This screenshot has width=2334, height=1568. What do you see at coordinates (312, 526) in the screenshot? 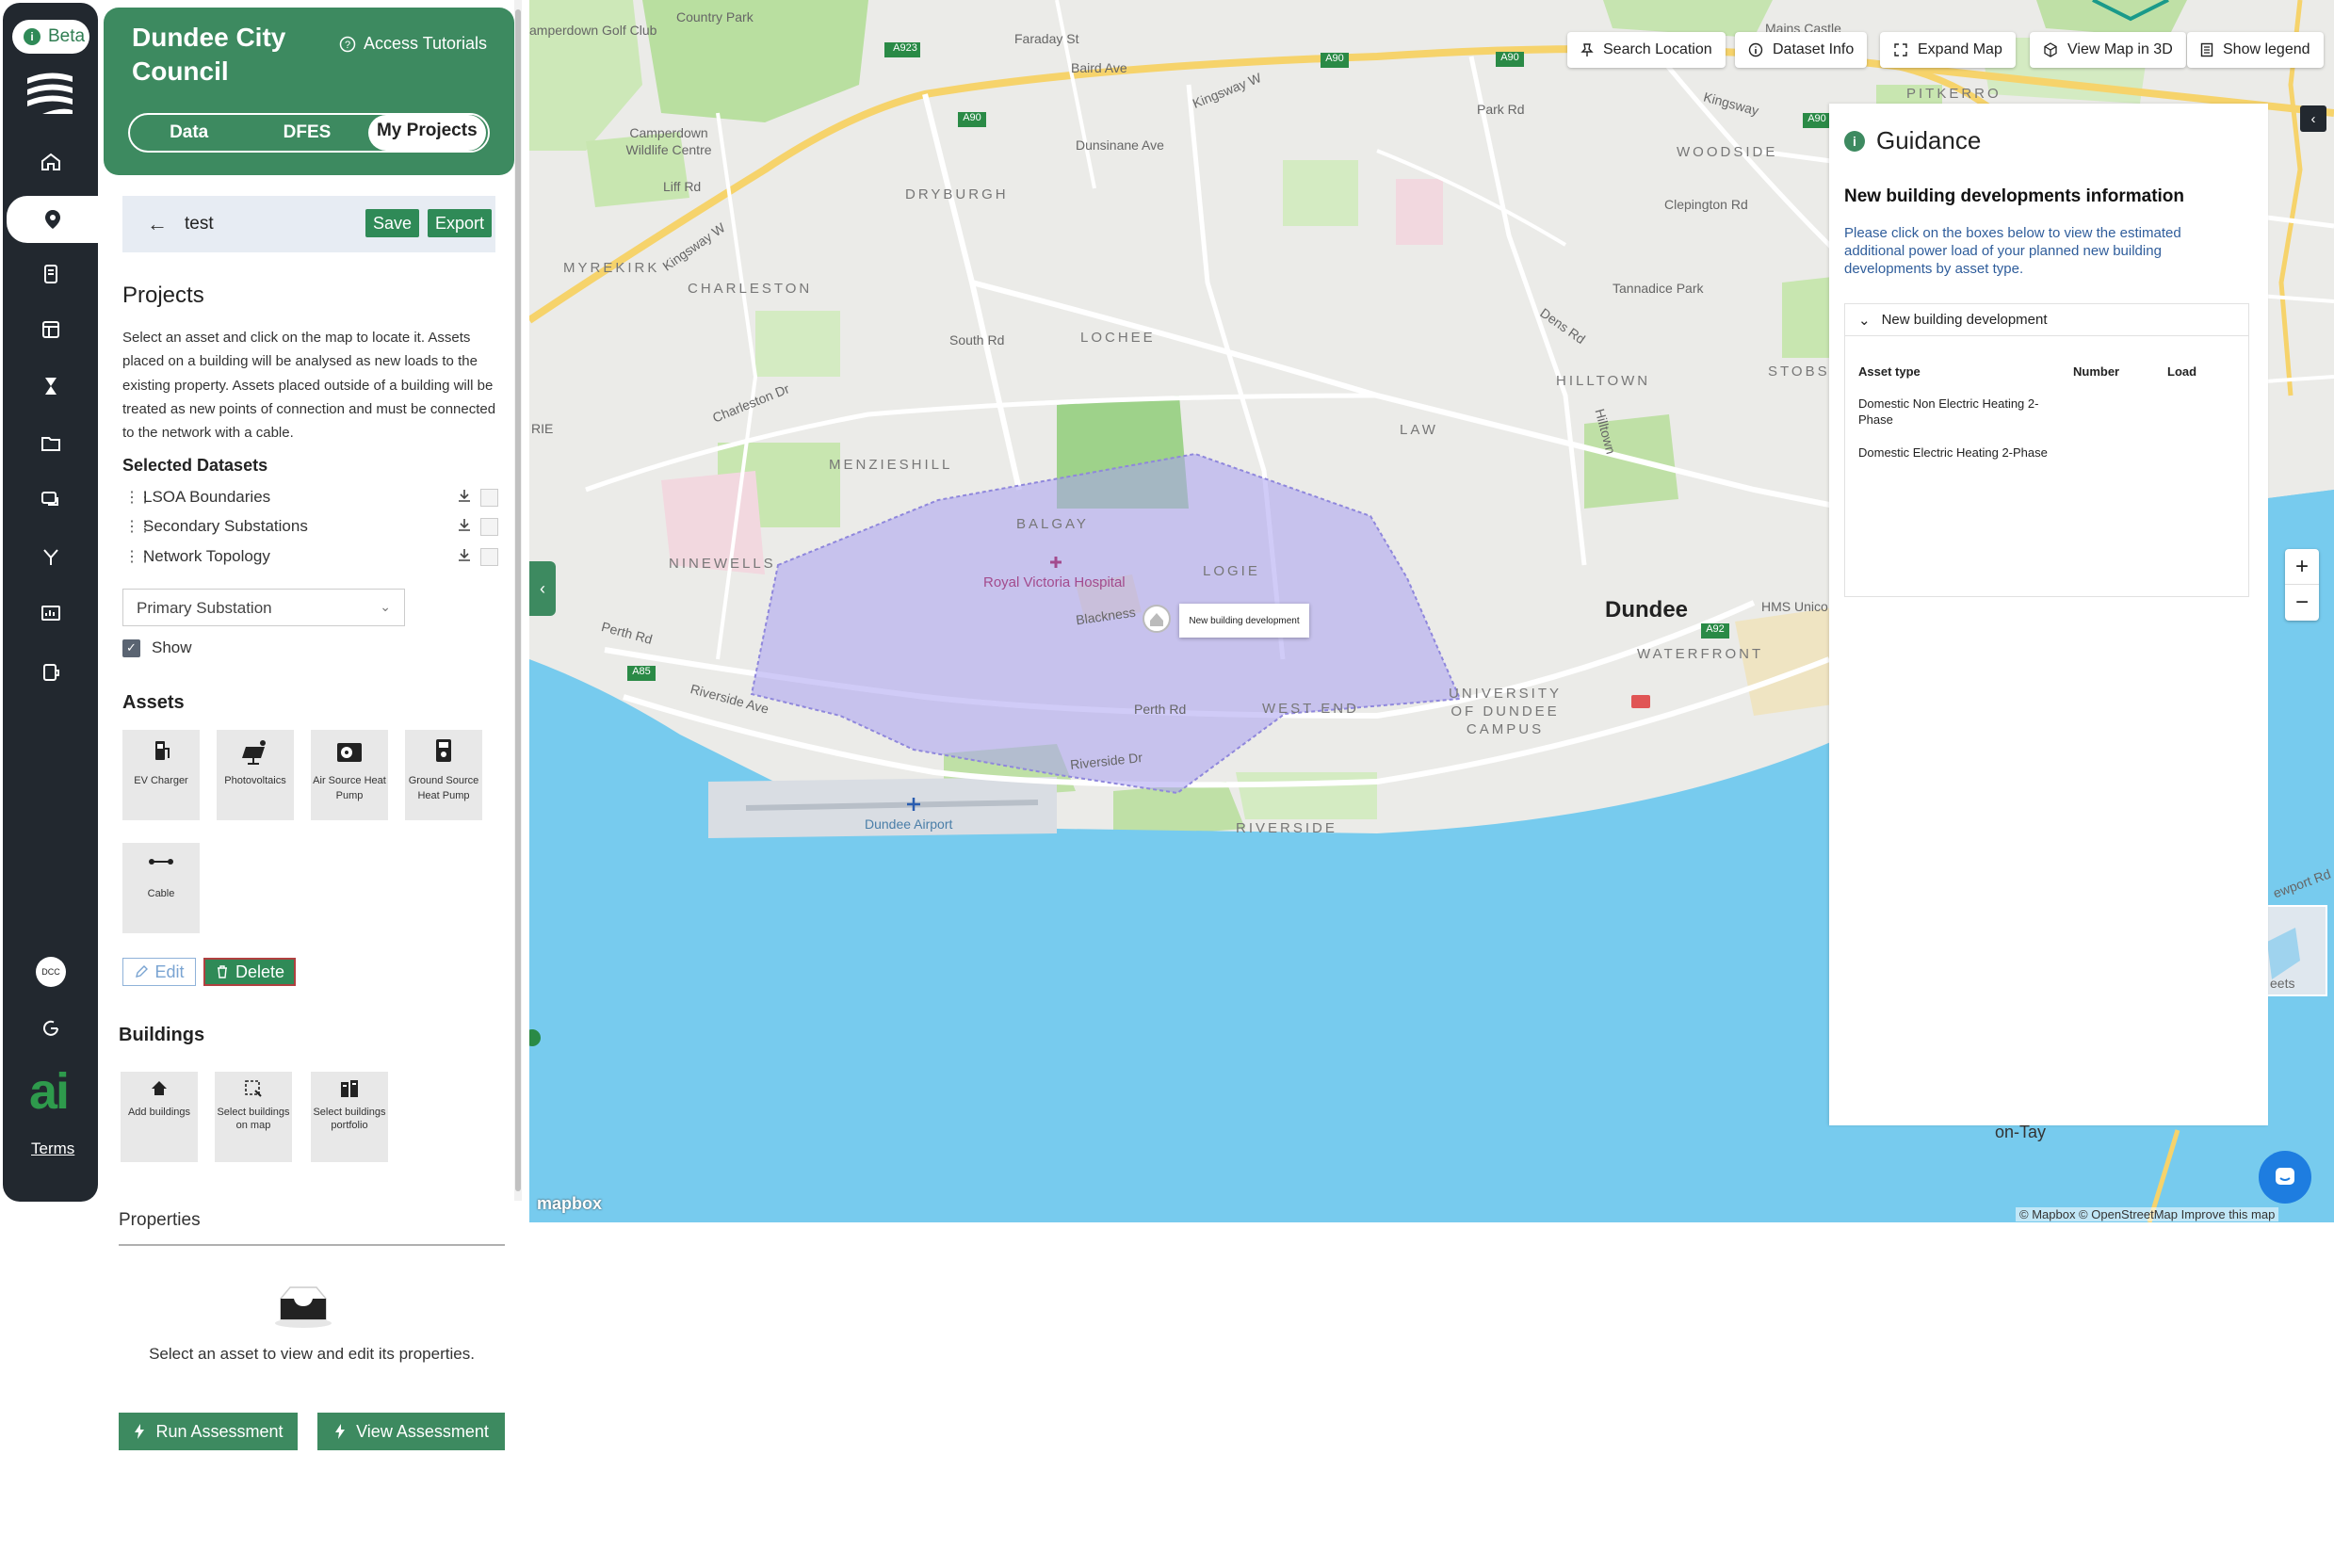
I see `dataset-row: ⋮⋮ Secondary Substations` at bounding box center [312, 526].